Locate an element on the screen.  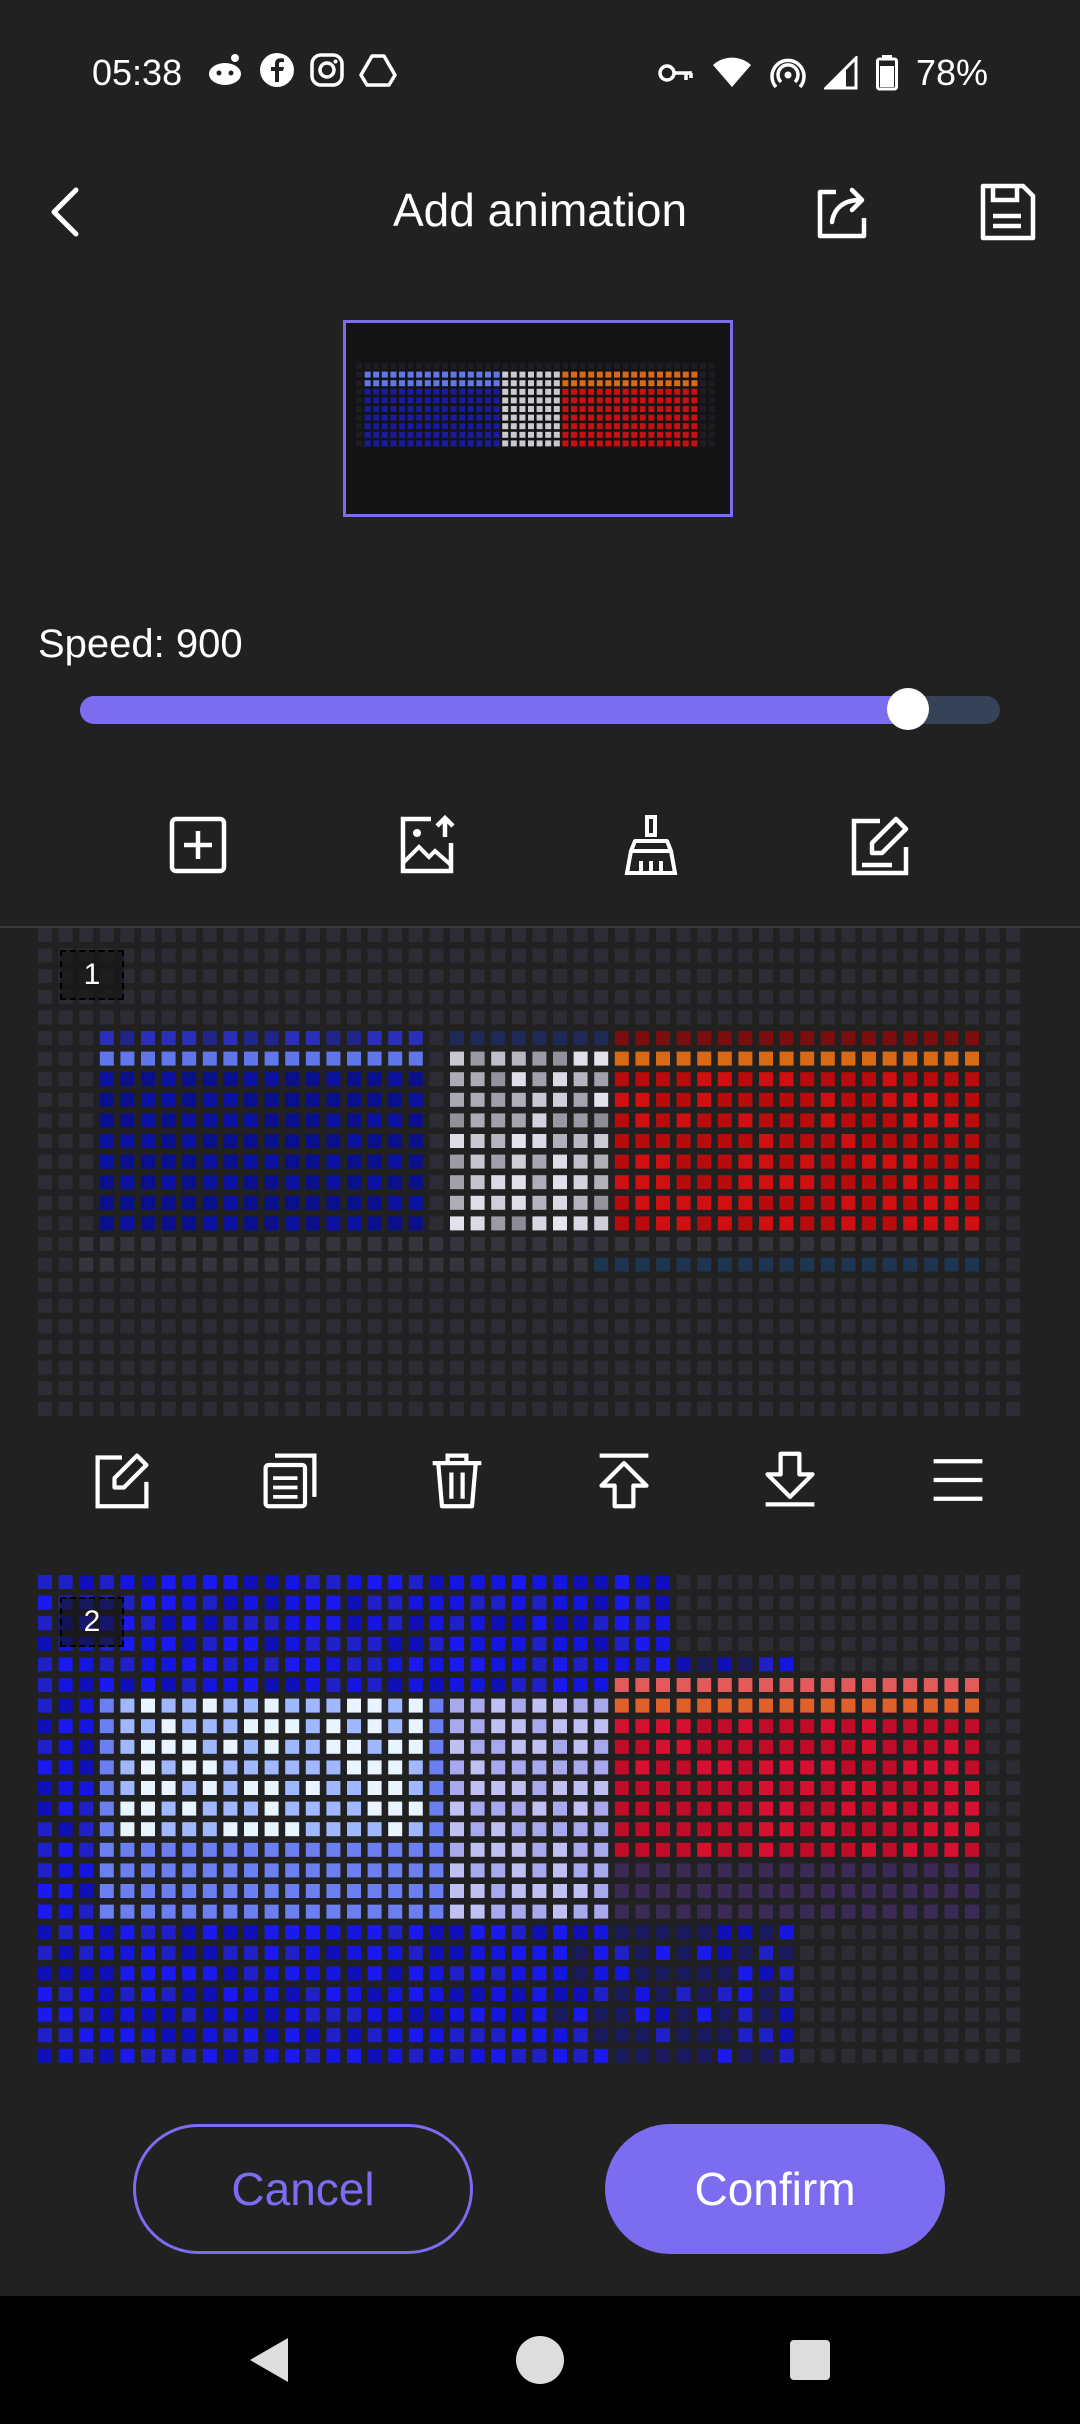
cancel-button: Cancel is located at coordinates (303, 2189).